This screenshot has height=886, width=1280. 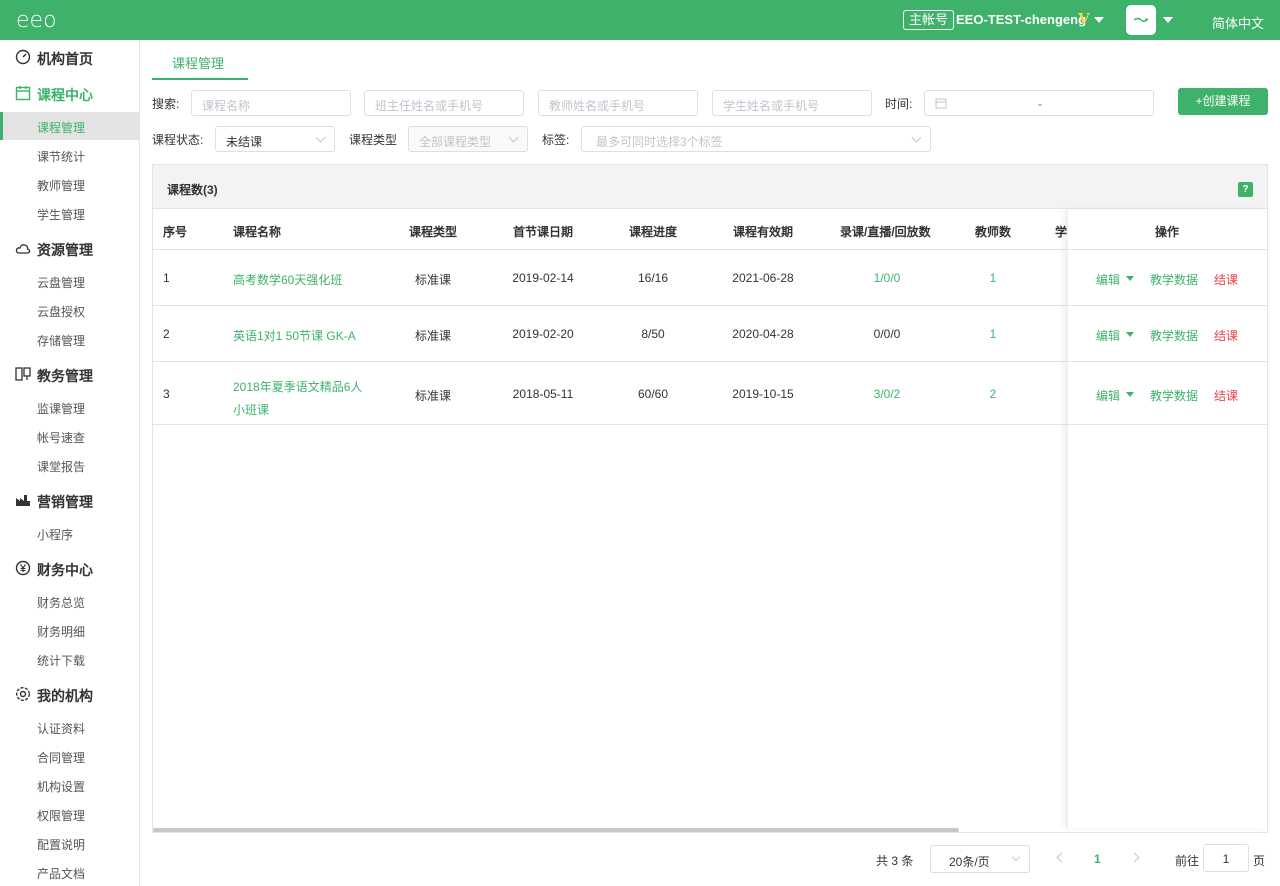 What do you see at coordinates (70, 756) in the screenshot?
I see `sidebar-item: 合同管理` at bounding box center [70, 756].